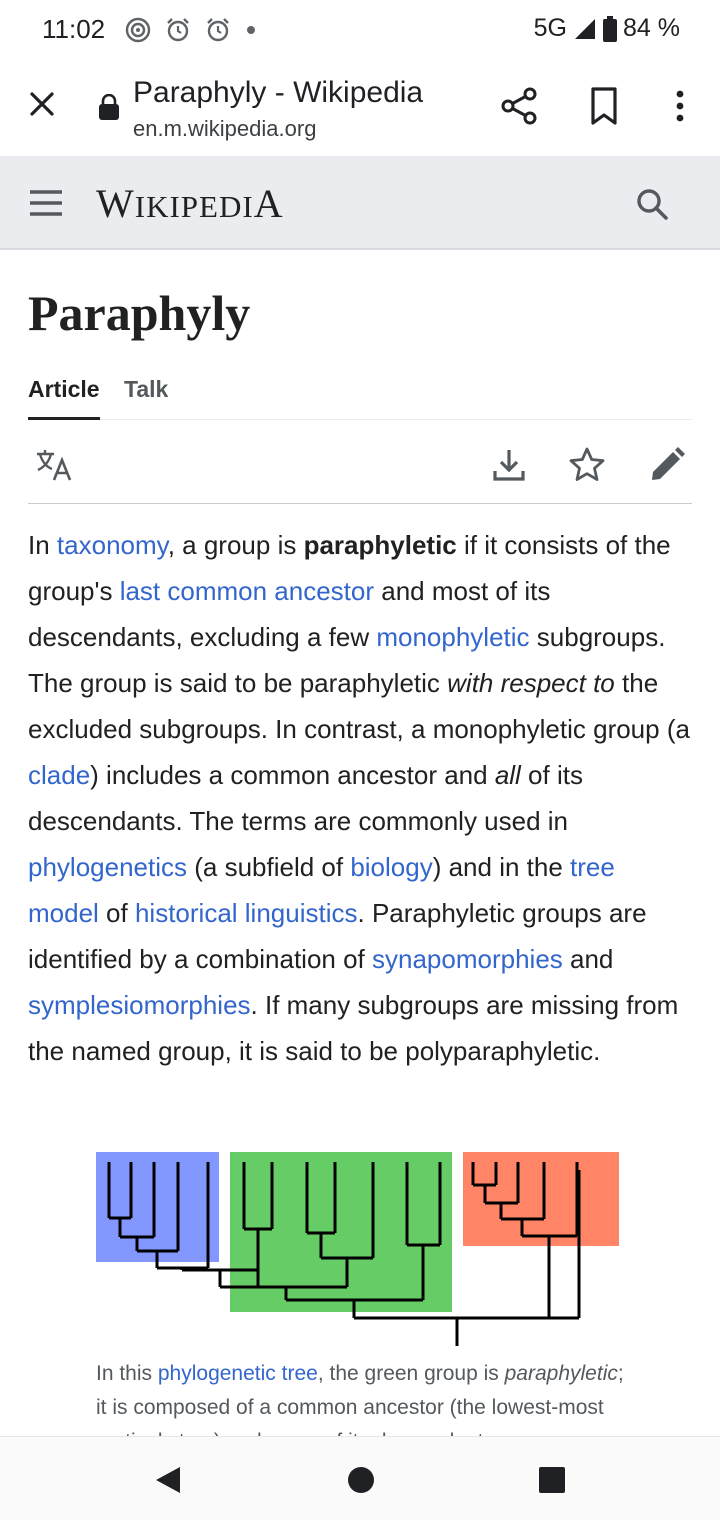 The height and width of the screenshot is (1520, 720). Describe the element at coordinates (224, 129) in the screenshot. I see `browser-url: en.m.wikipedia.org` at that location.